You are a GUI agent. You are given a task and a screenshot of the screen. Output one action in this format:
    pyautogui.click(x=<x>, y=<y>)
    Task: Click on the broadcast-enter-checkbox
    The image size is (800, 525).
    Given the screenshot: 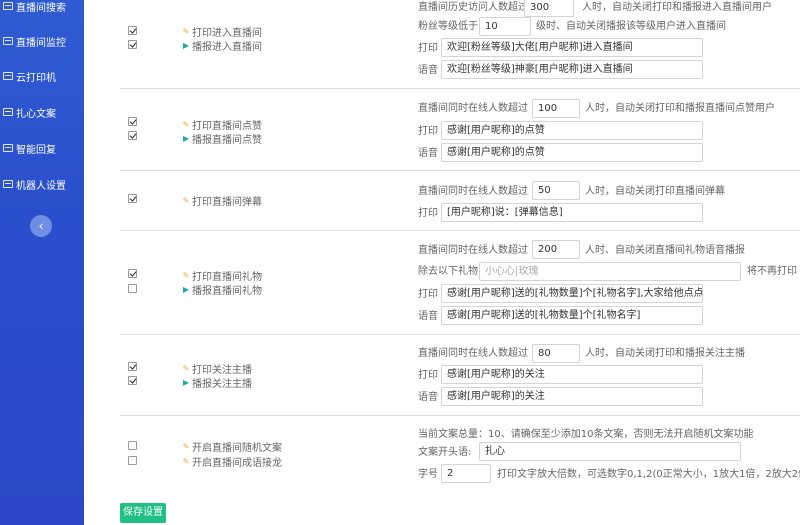 What is the action you would take?
    pyautogui.click(x=132, y=44)
    